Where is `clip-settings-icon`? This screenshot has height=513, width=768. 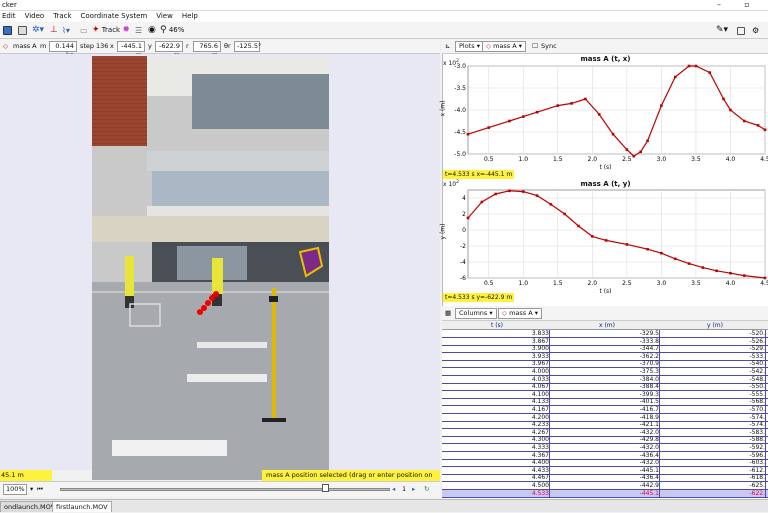
clip-settings-icon is located at coordinates (22, 30).